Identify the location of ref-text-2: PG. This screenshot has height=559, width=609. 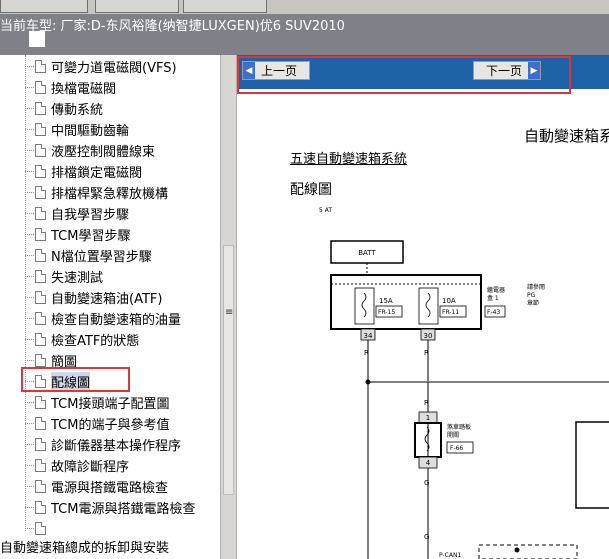
(531, 295).